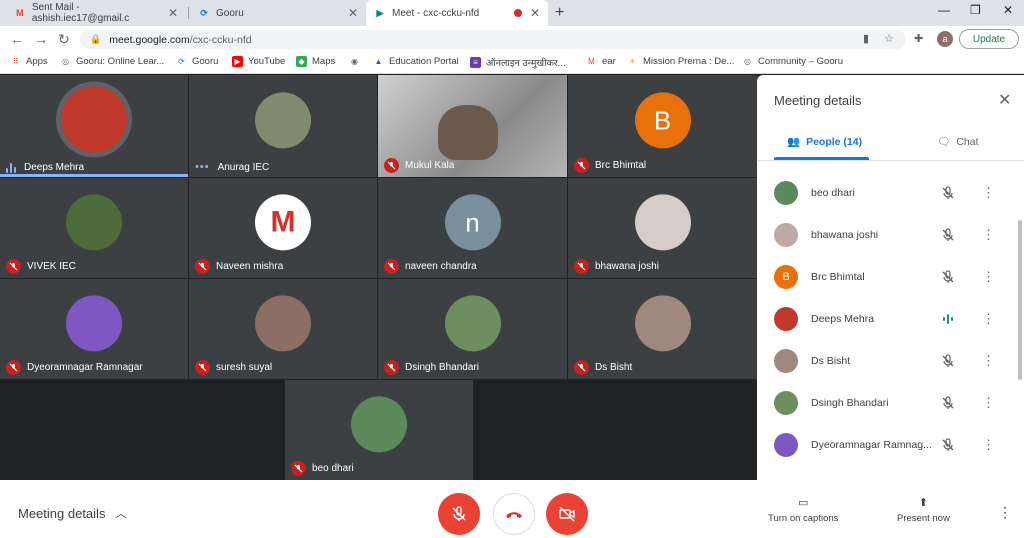 This screenshot has height=538, width=1024. I want to click on globe-icon: ◉, so click(354, 61).